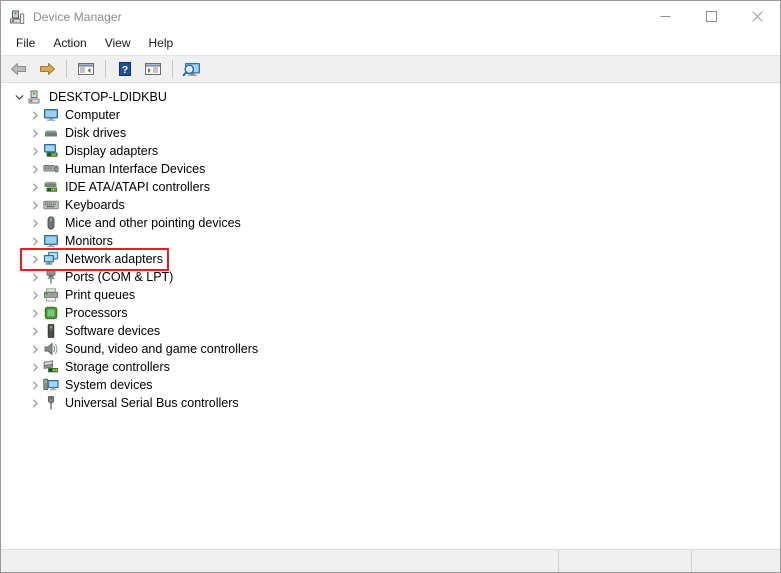  I want to click on properties-button, so click(153, 69).